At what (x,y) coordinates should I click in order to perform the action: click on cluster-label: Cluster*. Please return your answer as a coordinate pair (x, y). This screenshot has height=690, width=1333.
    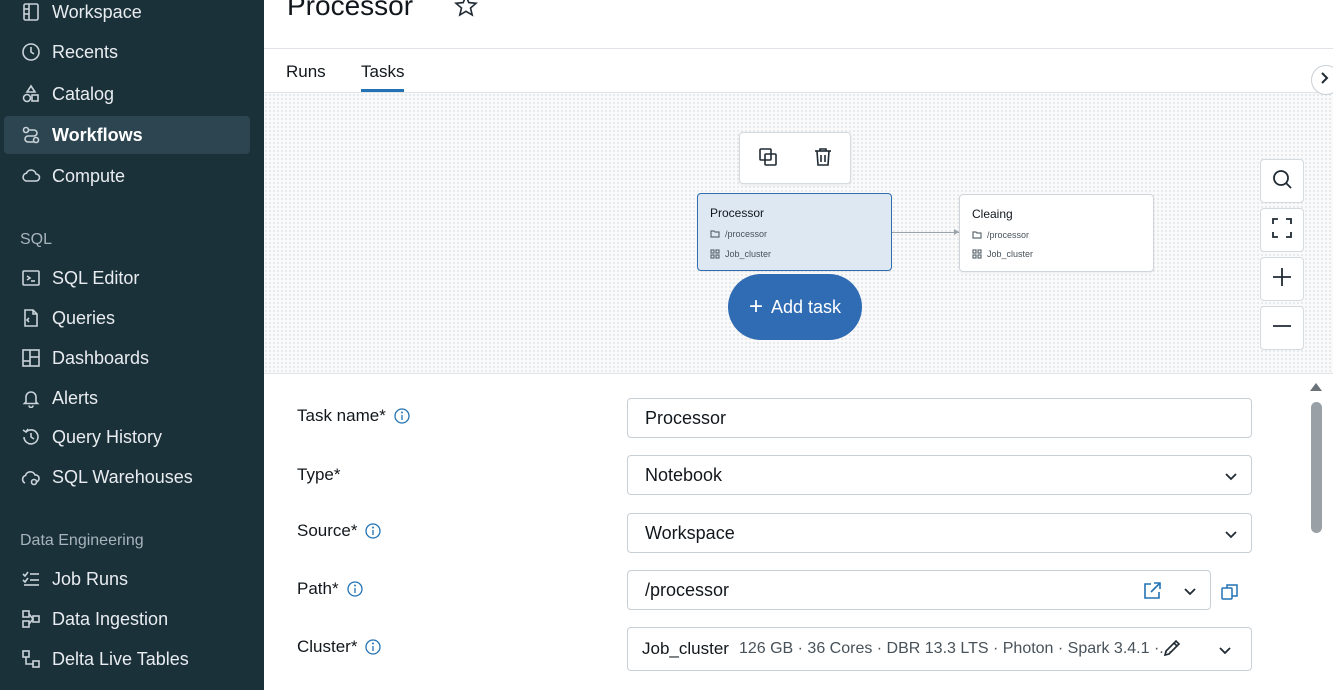
    Looking at the image, I should click on (339, 647).